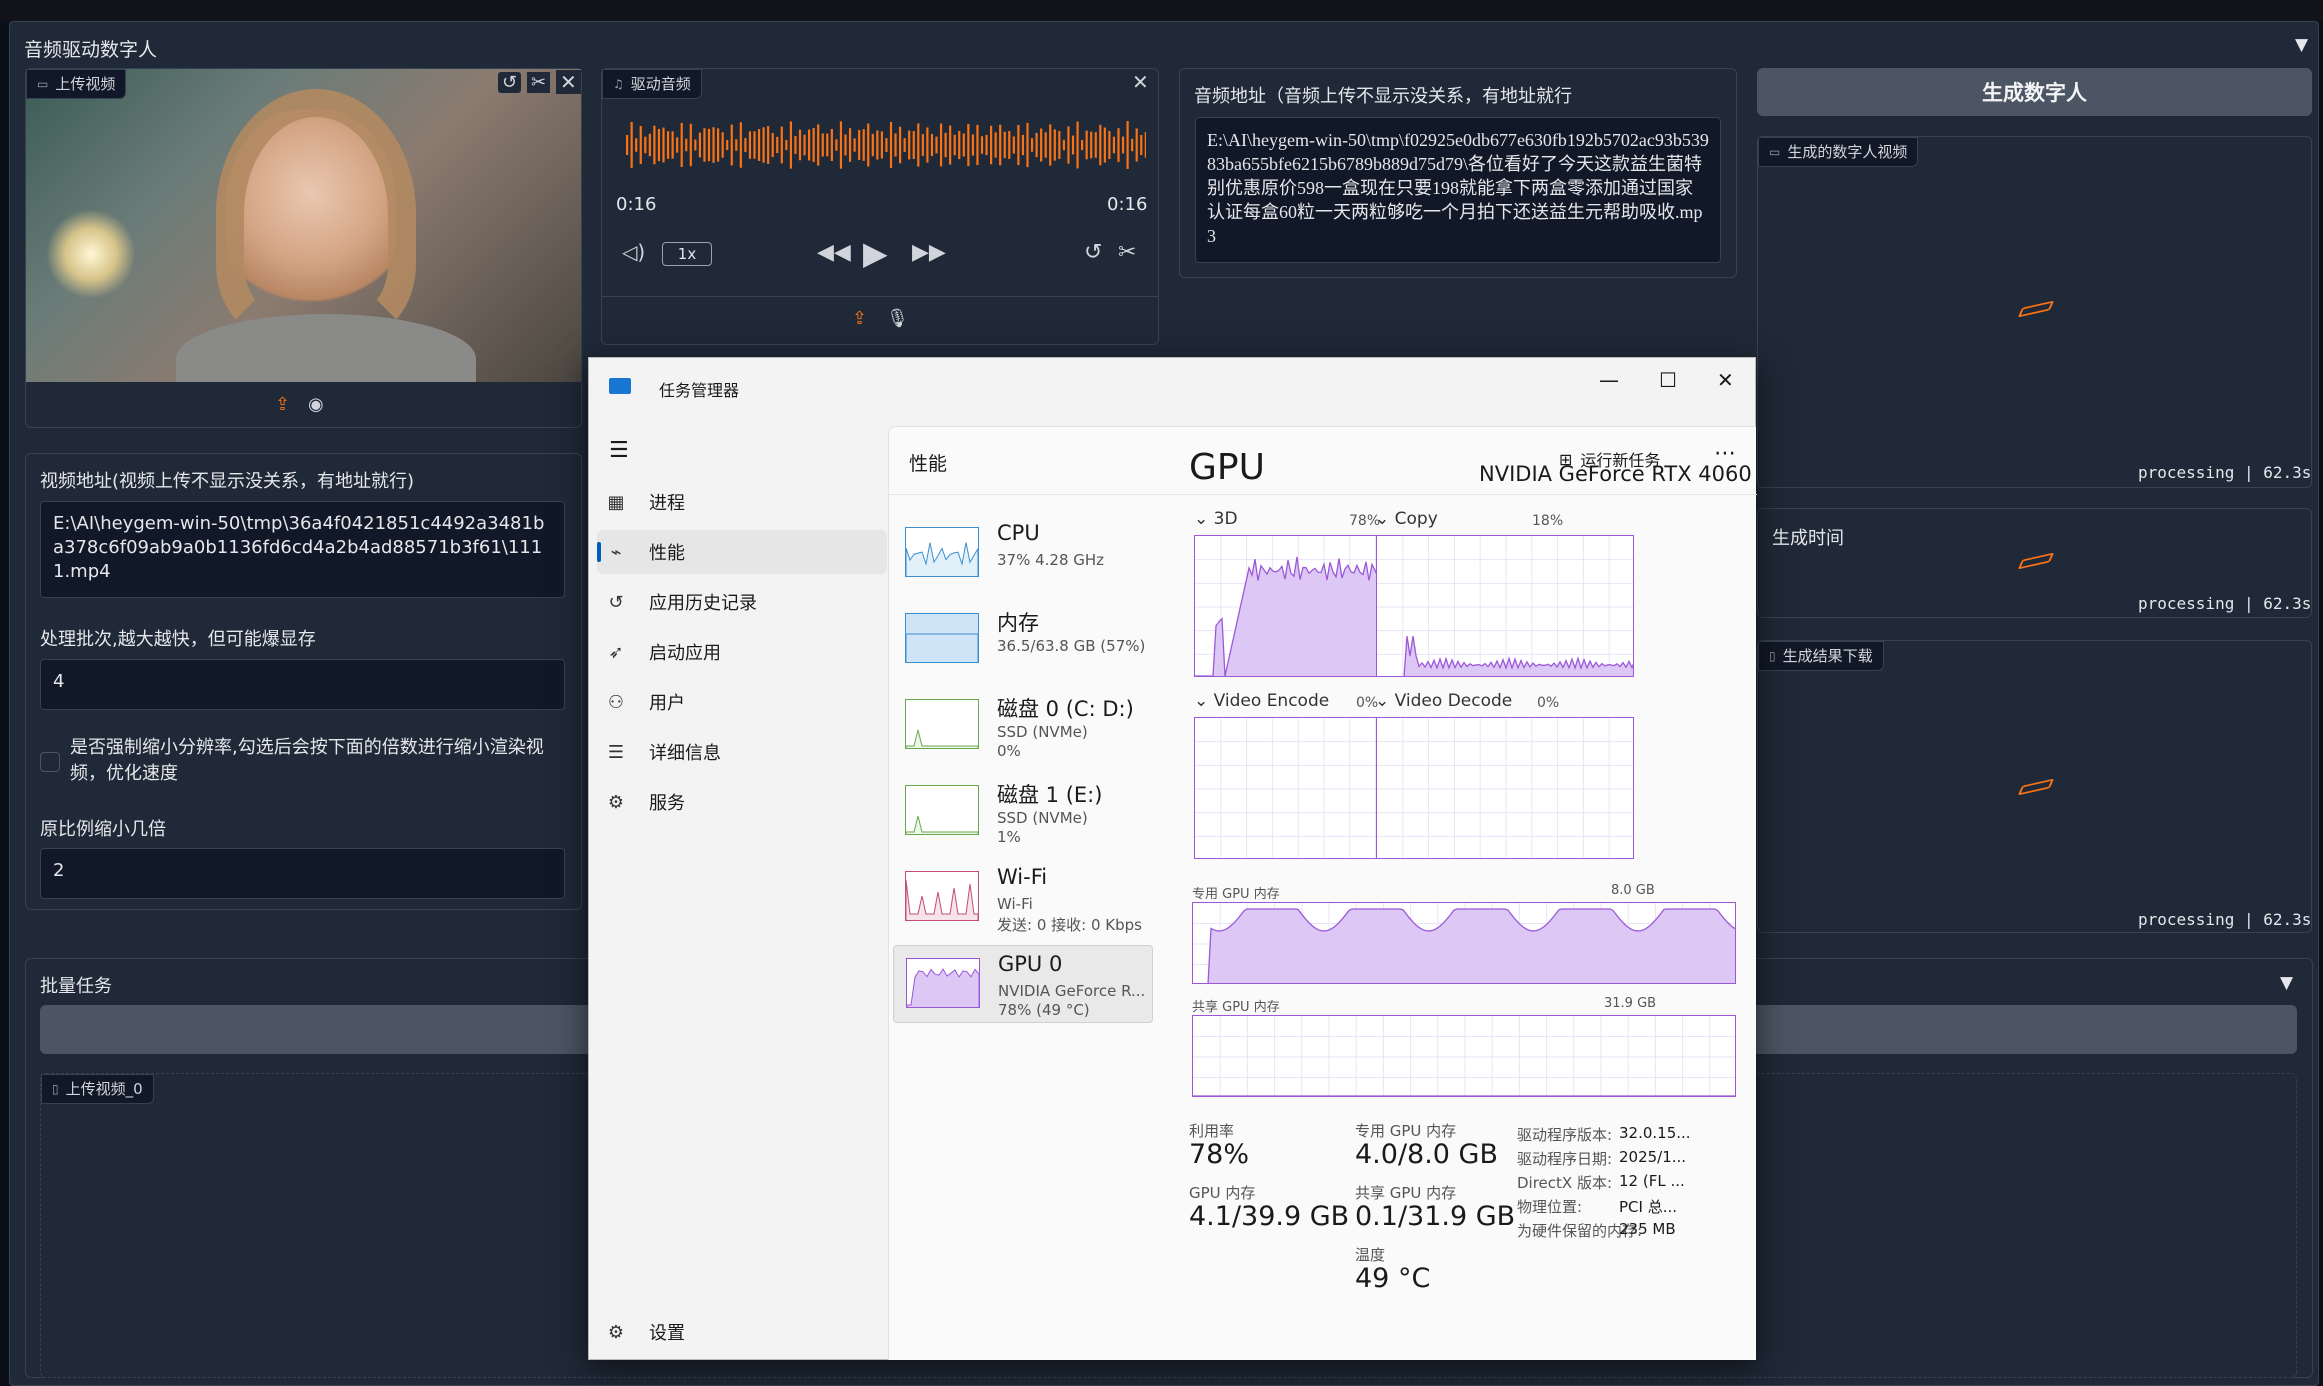 Image resolution: width=2323 pixels, height=1386 pixels. I want to click on graph-shared-mem, so click(1464, 1056).